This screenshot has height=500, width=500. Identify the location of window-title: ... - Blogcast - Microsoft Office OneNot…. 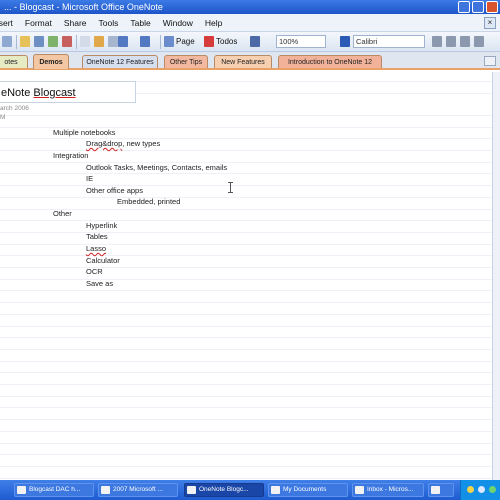
(83, 7).